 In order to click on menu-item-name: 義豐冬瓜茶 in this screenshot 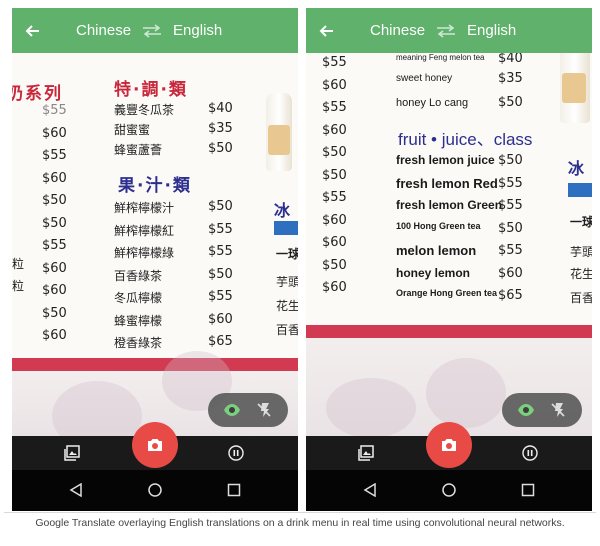, I will do `click(144, 110)`.